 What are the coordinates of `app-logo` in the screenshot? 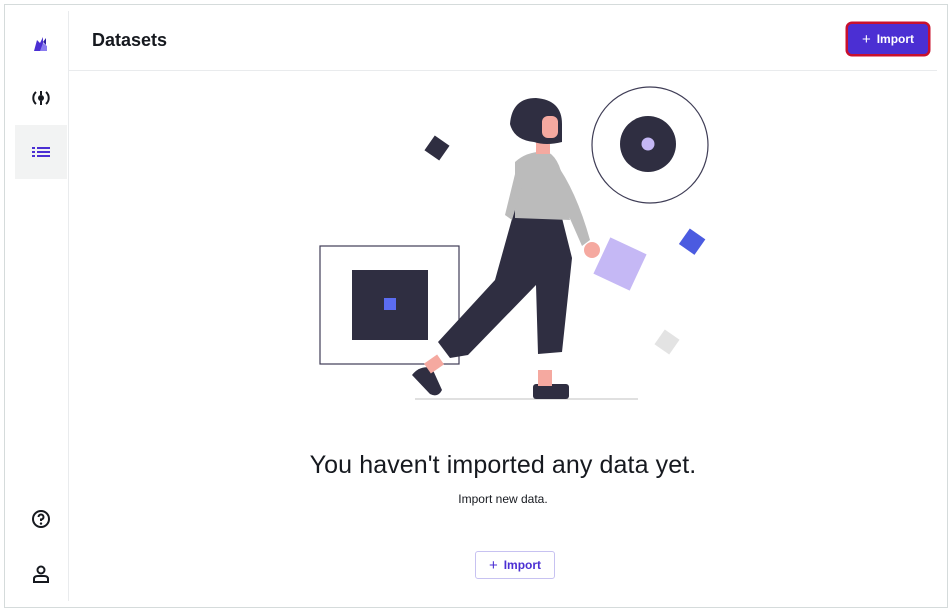 It's located at (41, 44).